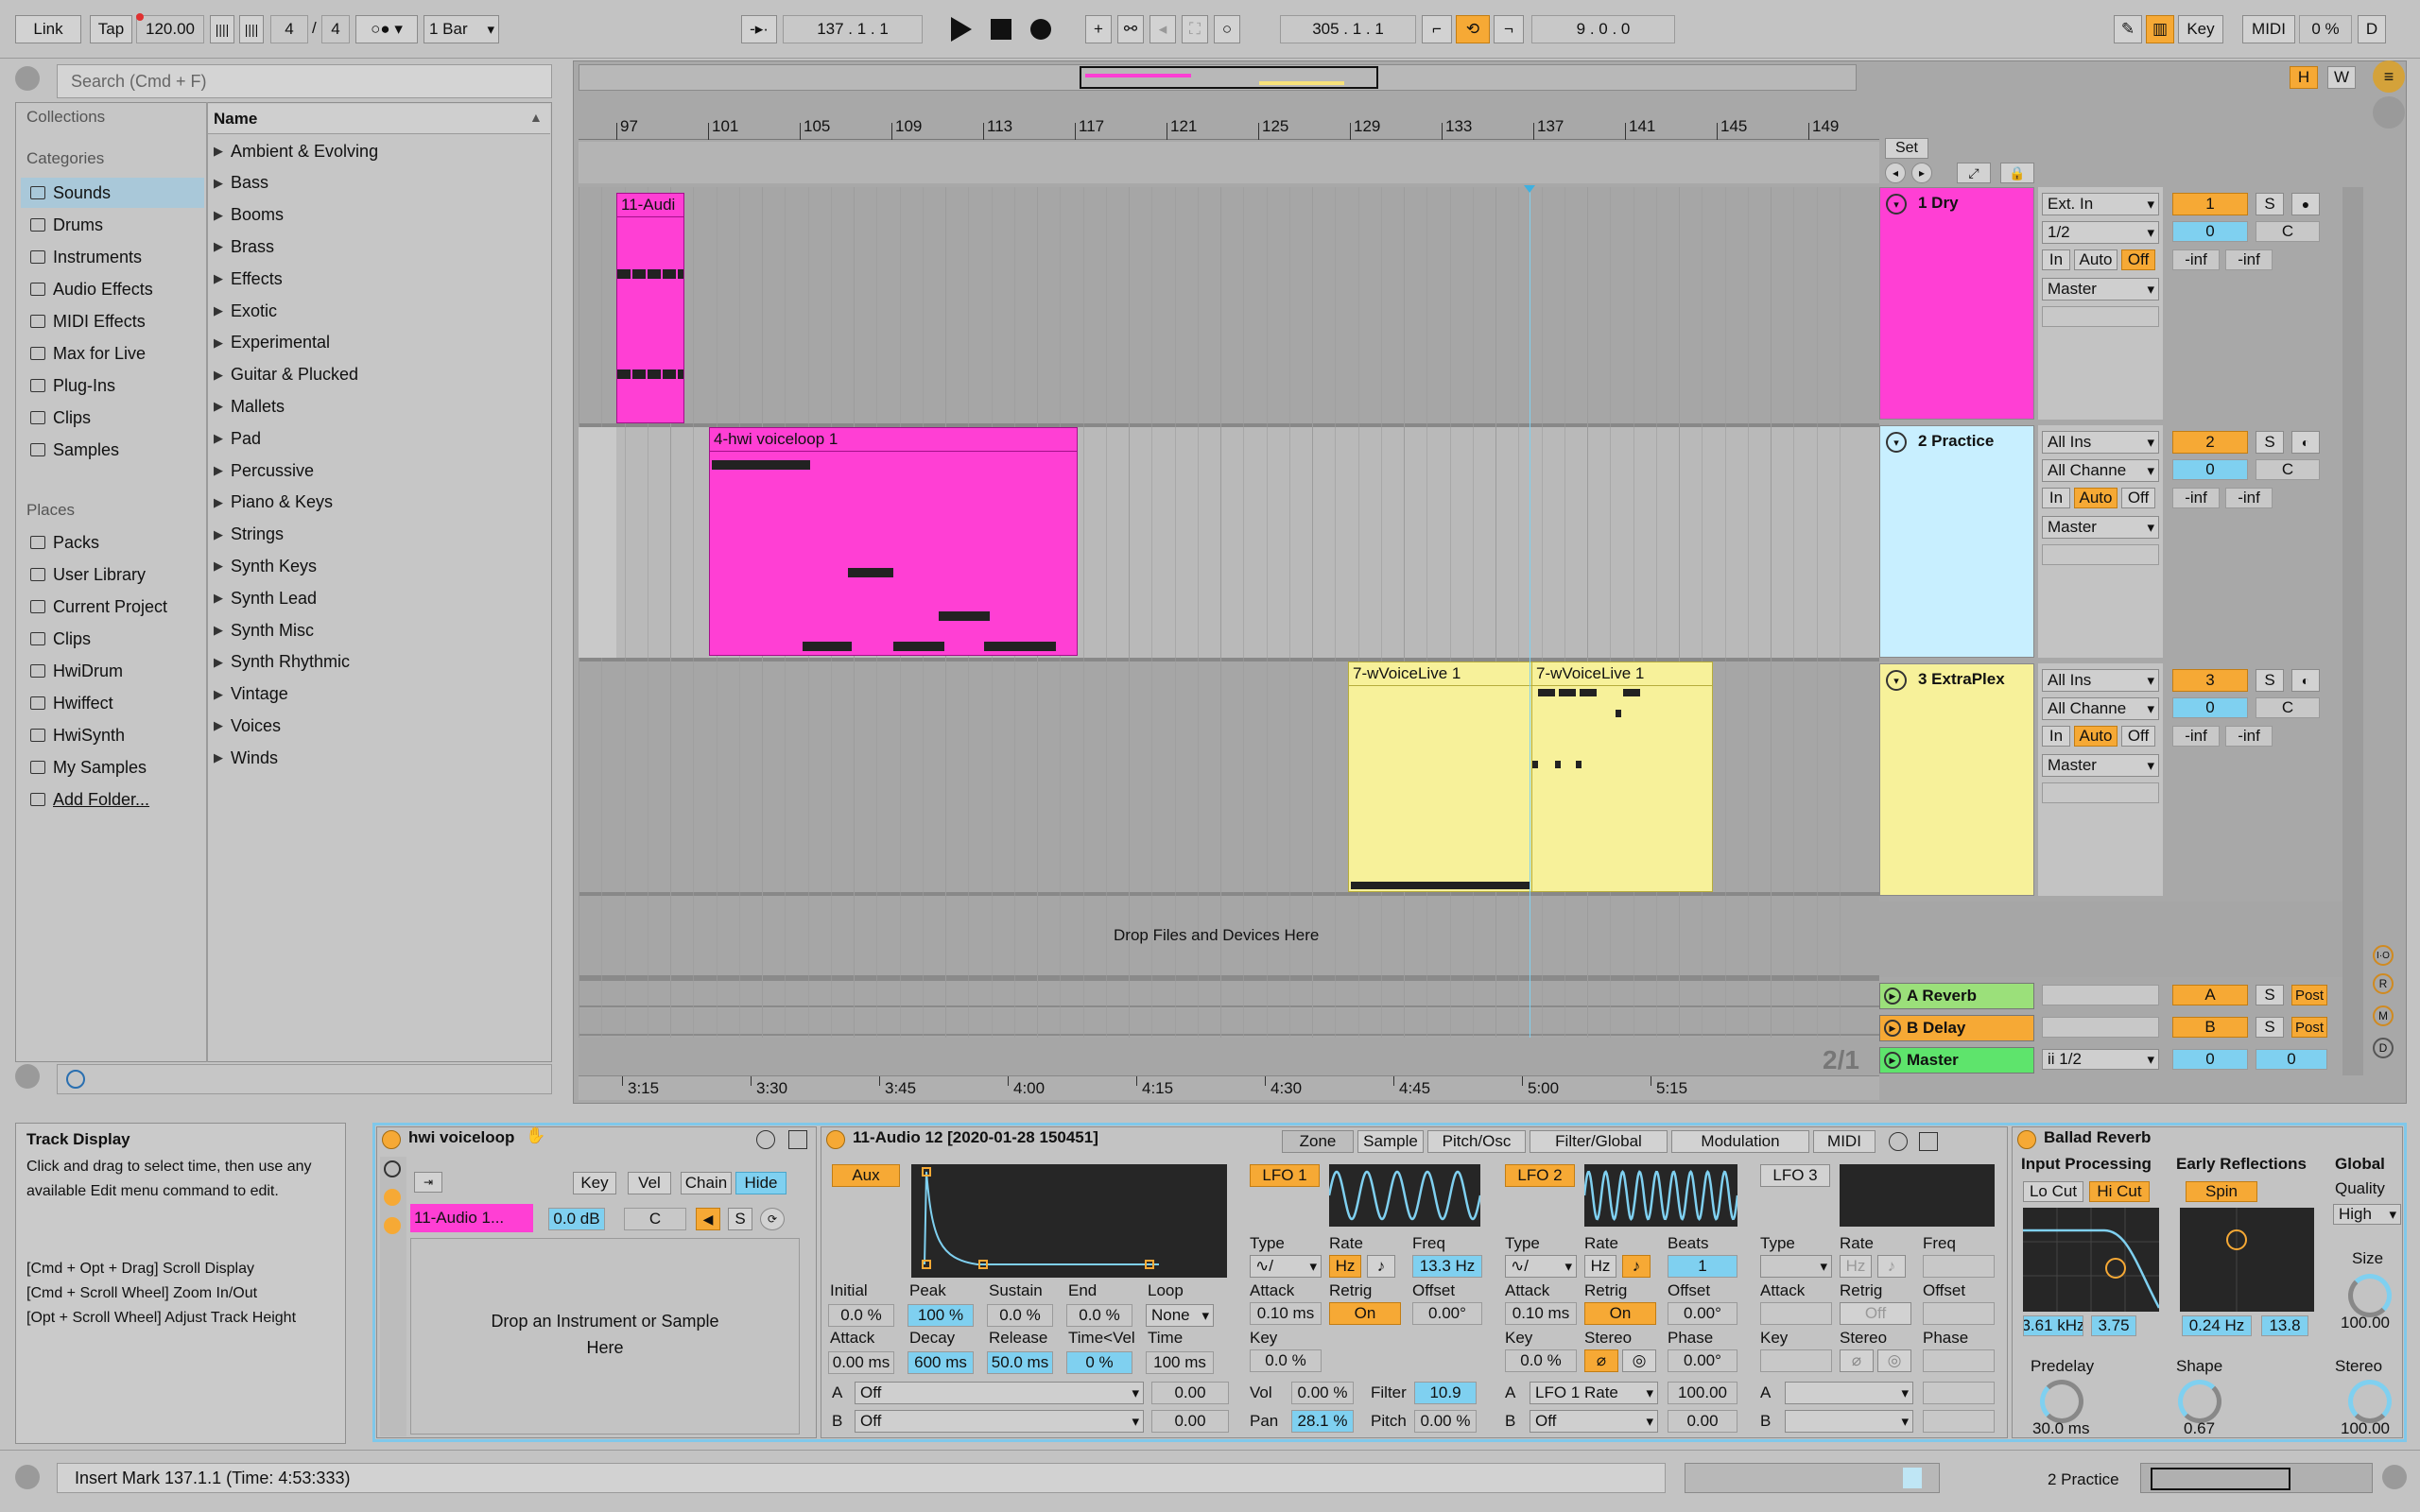  I want to click on browser-folder: ▶ Bass, so click(241, 183).